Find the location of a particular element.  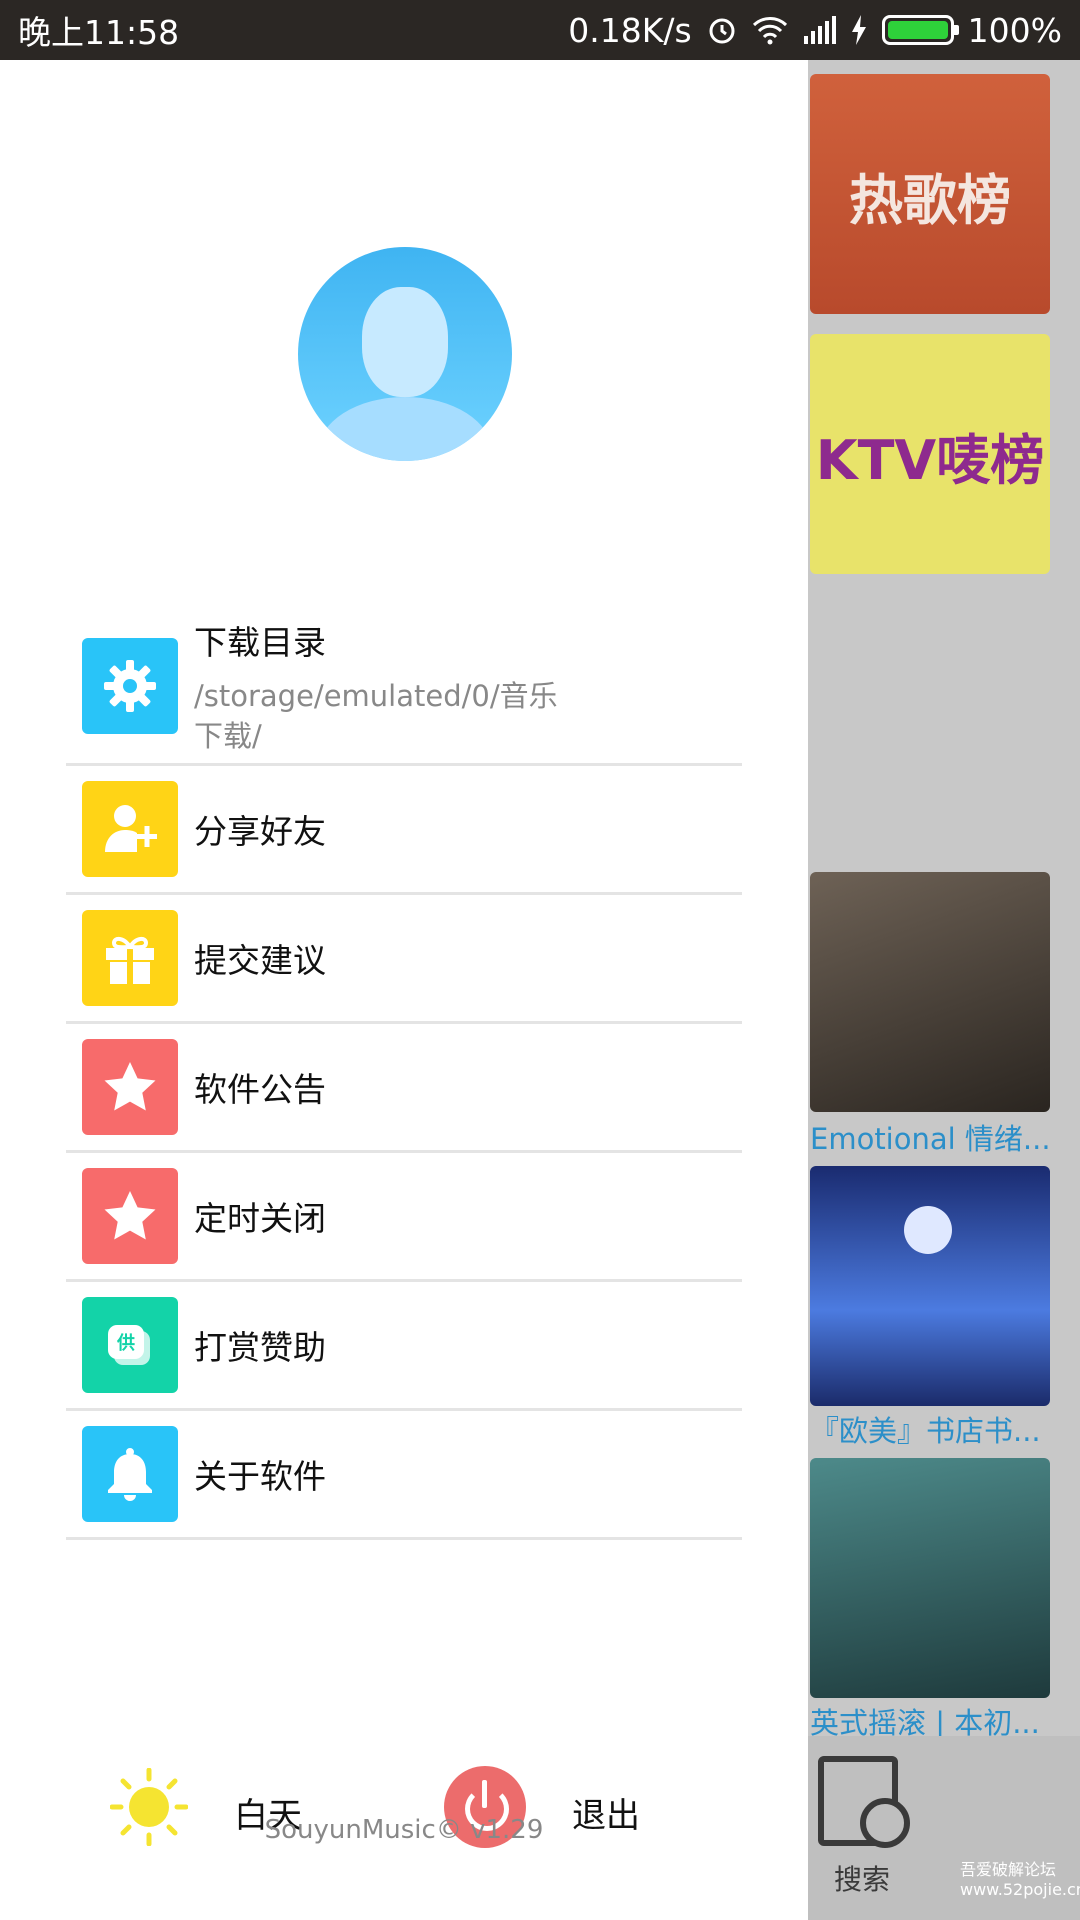

menu-item-download-dir: 下载目录 /storage/emulated/0/音乐下载/ is located at coordinates (404, 687).